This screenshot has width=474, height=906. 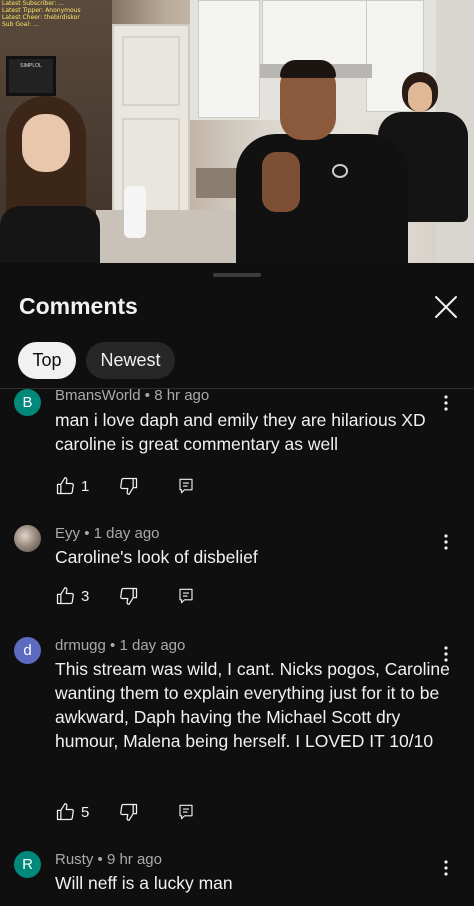 I want to click on comment-text: Will neff is a lucky man, so click(x=144, y=883).